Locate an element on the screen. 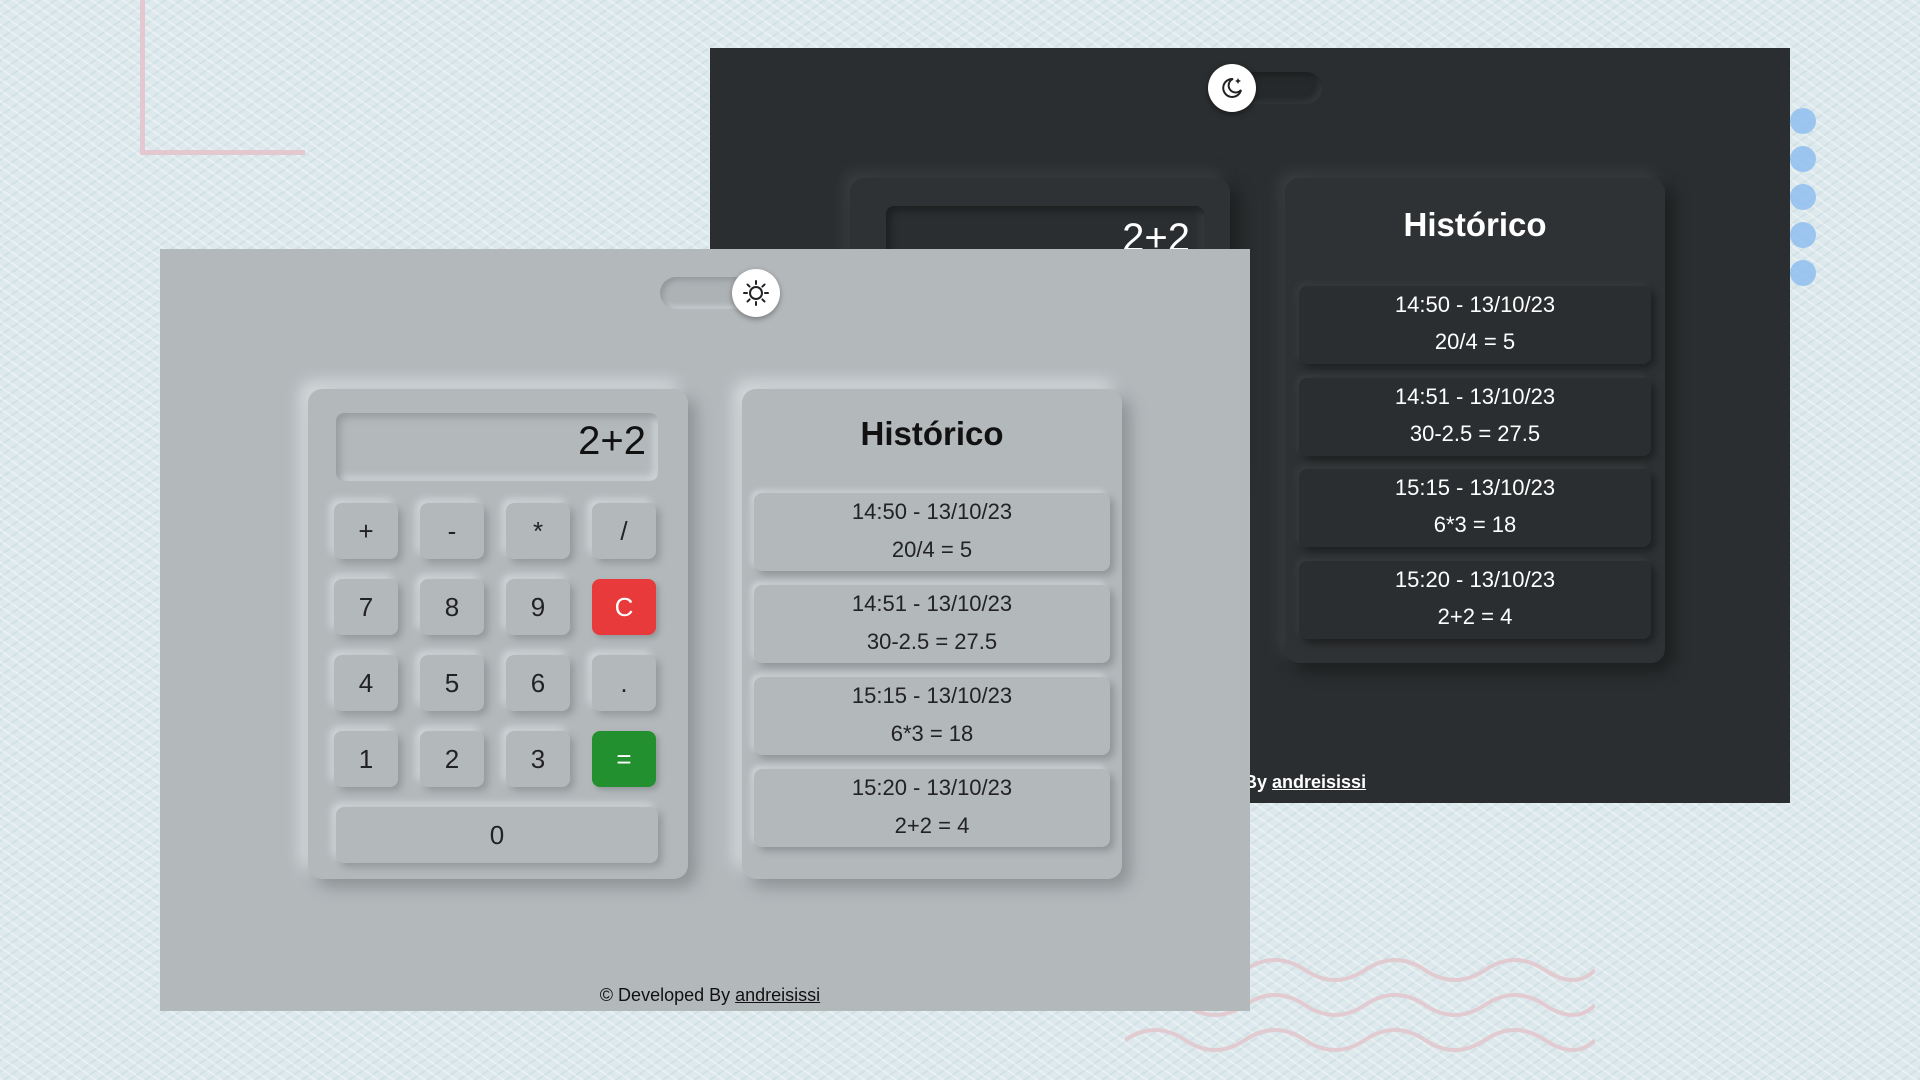  digit-1-button: 1 is located at coordinates (366, 759).